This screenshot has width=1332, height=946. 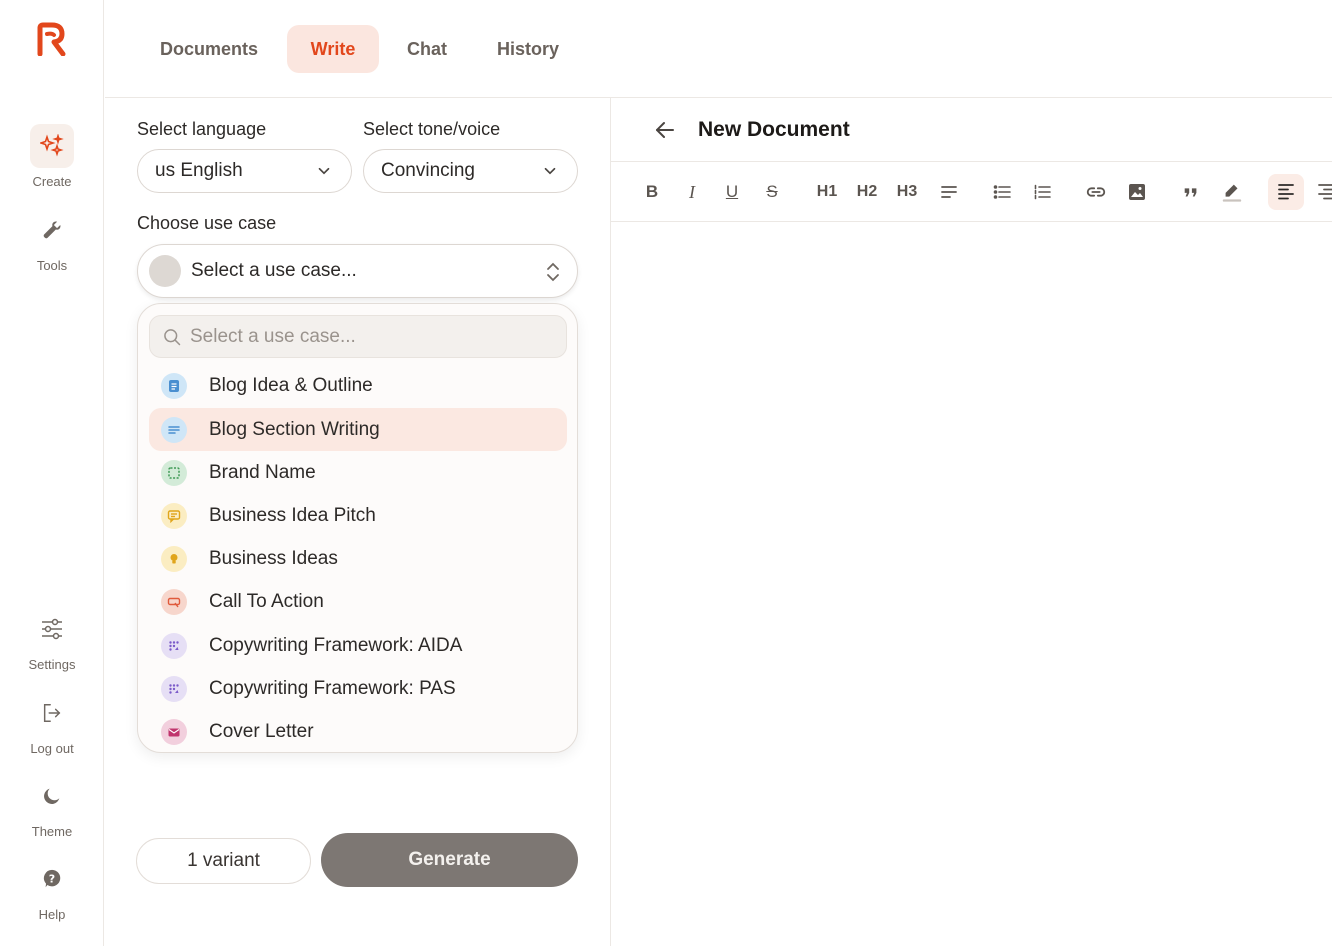 I want to click on heading1-button: H1, so click(x=827, y=192).